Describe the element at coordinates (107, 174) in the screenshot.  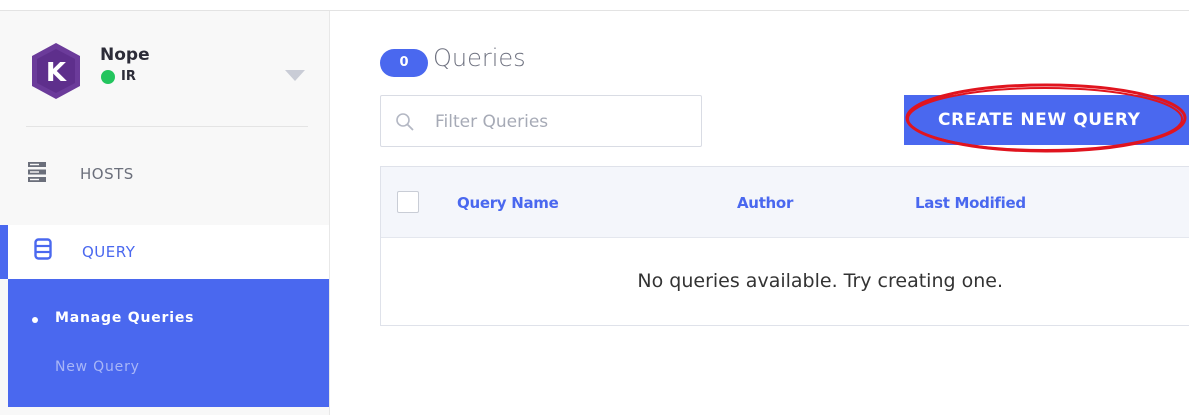
I see `sidebar-item-label: HOSTS` at that location.